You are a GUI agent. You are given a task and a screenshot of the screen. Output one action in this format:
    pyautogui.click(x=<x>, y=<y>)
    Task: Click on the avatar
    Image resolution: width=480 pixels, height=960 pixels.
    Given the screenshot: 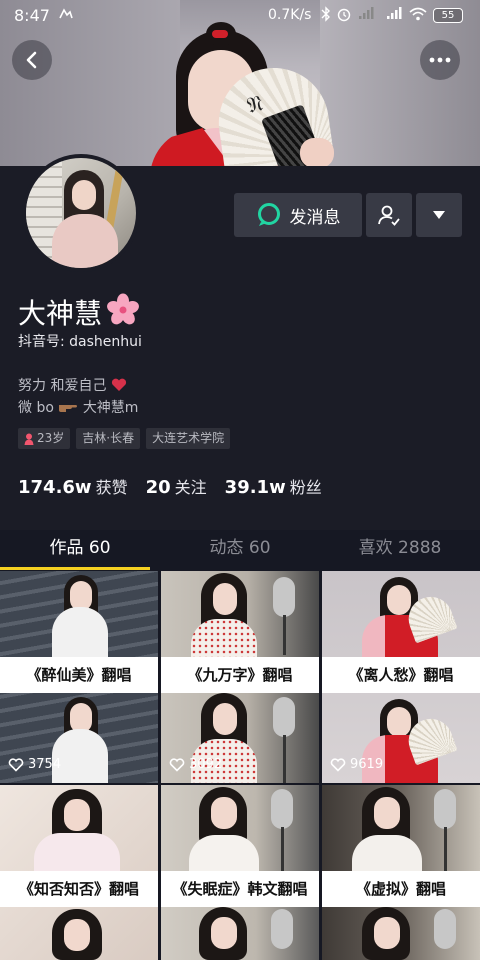 What is the action you would take?
    pyautogui.click(x=81, y=213)
    